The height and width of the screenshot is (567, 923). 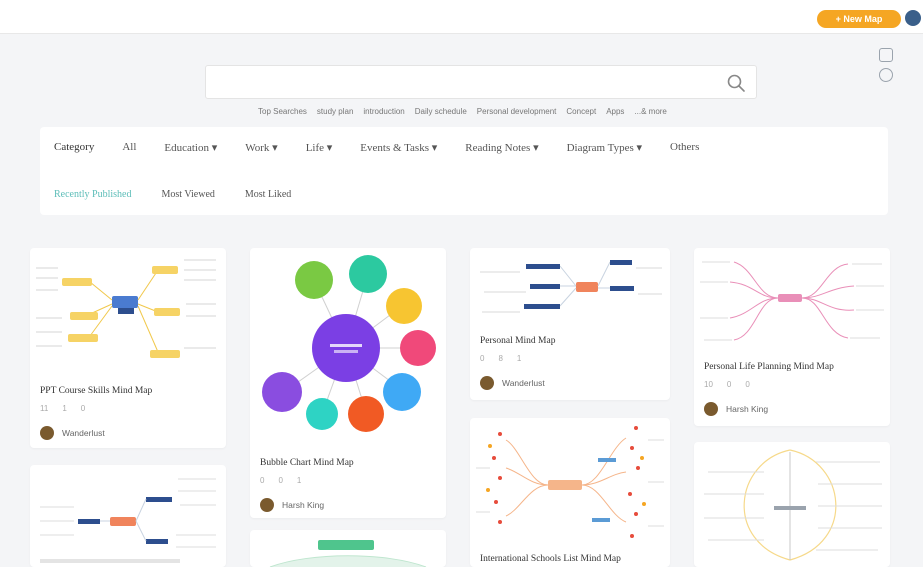 I want to click on refresh-icon, so click(x=886, y=75).